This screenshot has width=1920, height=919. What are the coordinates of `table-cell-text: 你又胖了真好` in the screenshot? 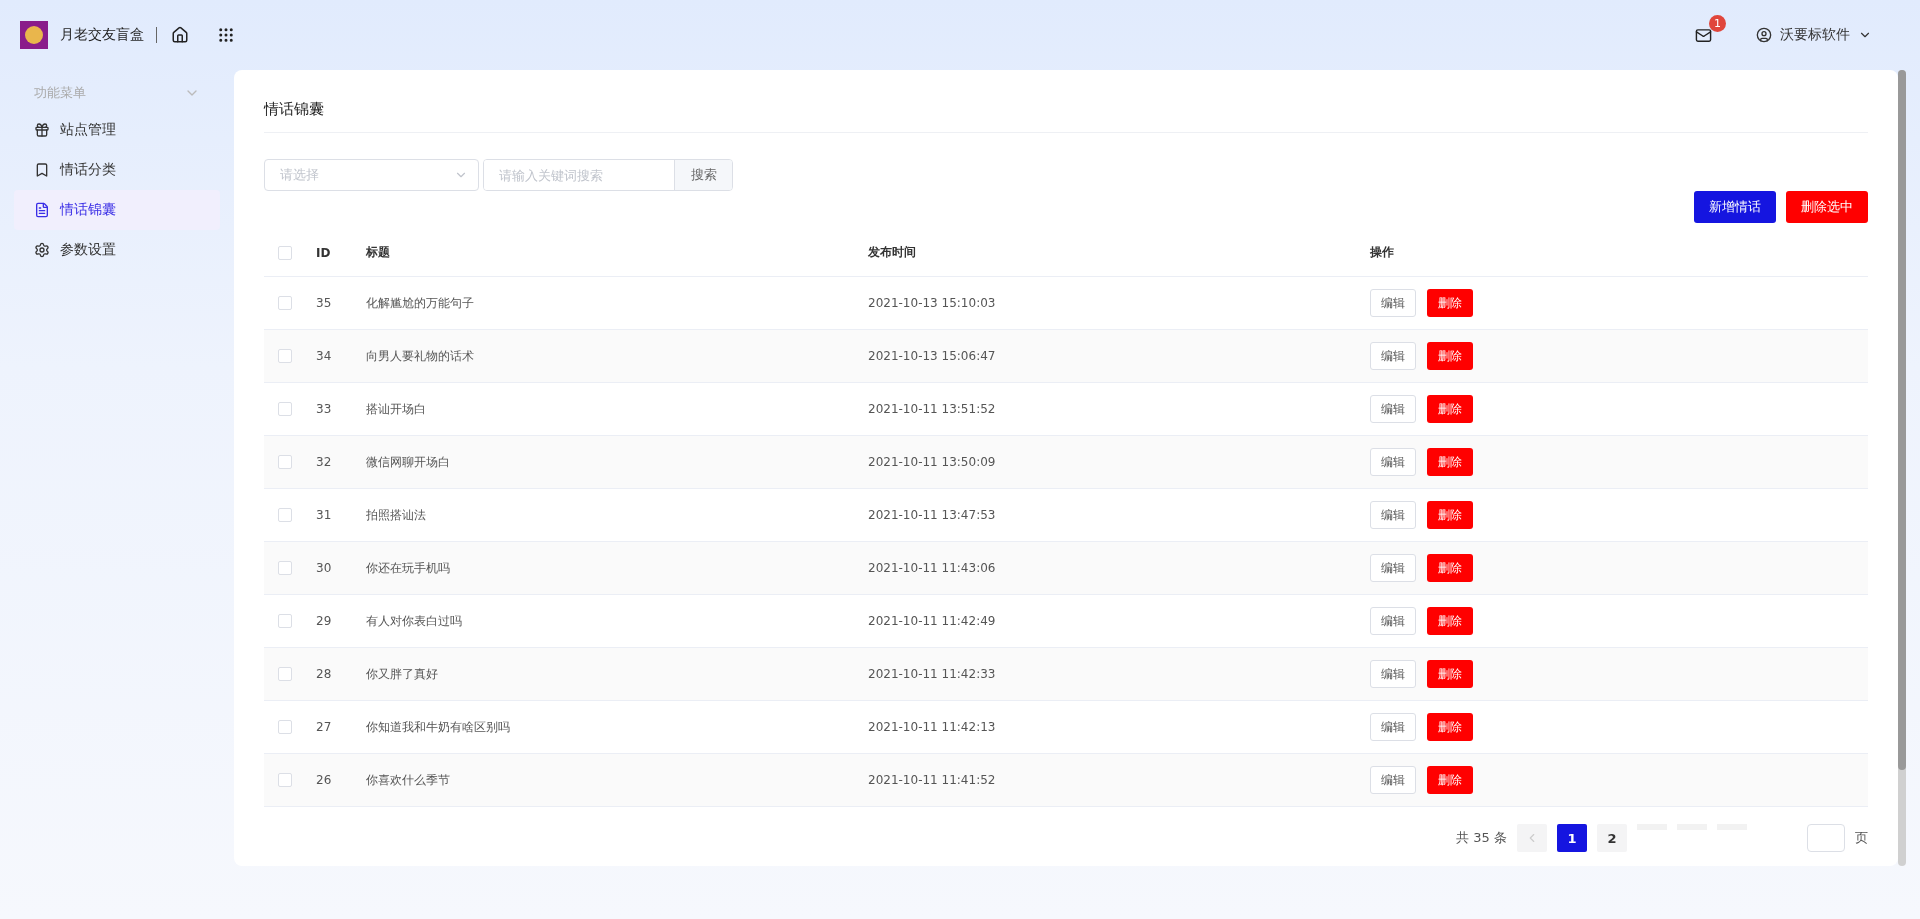 It's located at (402, 674).